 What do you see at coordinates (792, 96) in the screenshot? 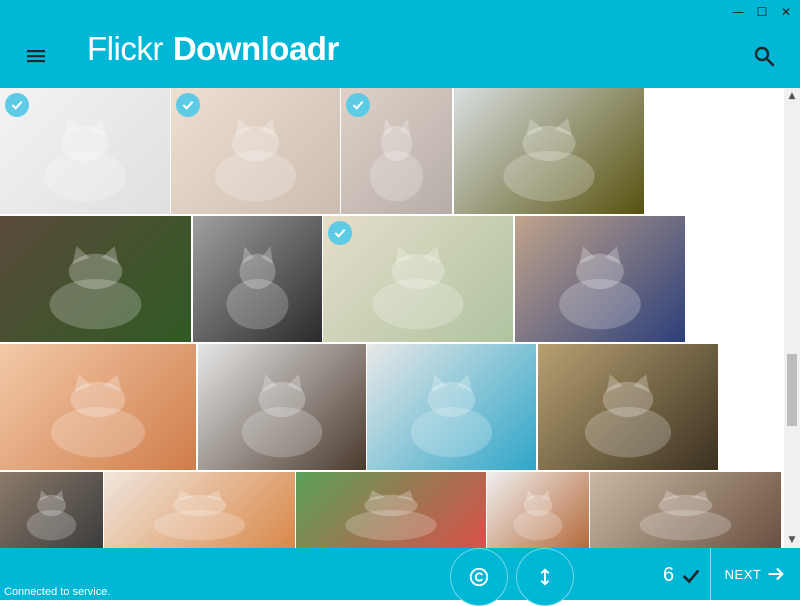
I see `scroll-up-arrow-icon: ▲` at bounding box center [792, 96].